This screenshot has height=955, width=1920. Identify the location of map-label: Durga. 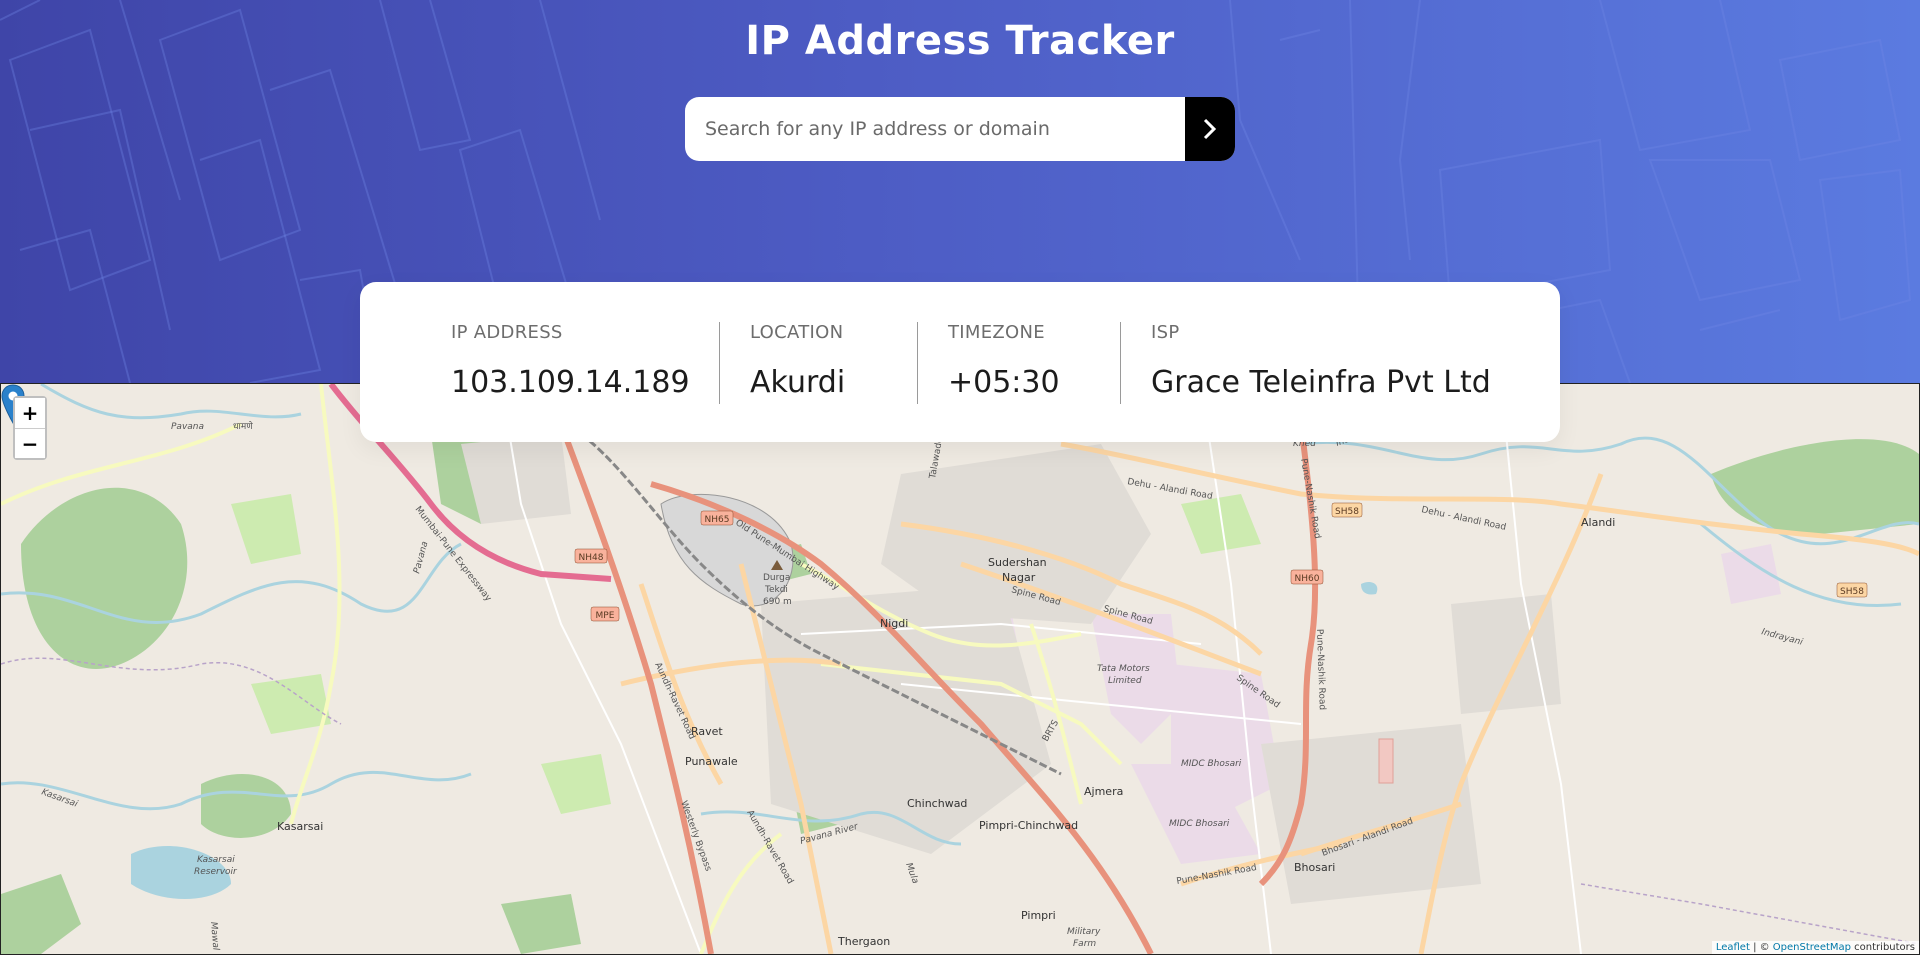
(776, 578).